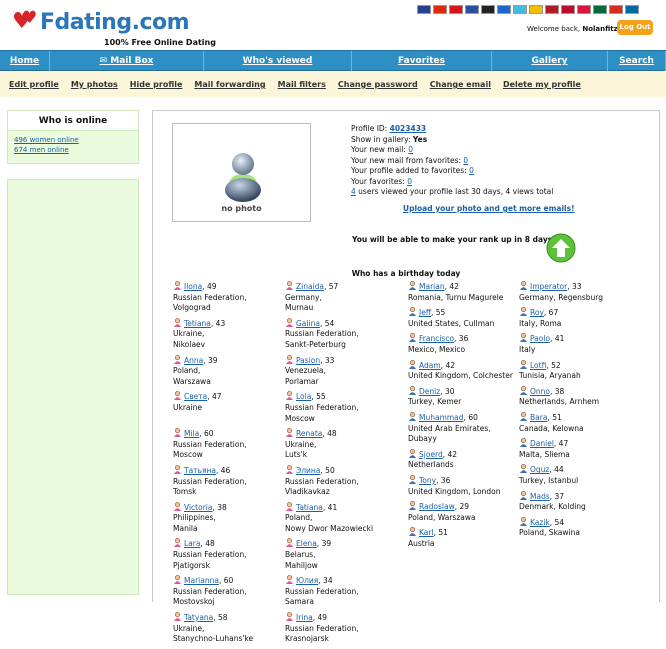 The height and width of the screenshot is (649, 666). What do you see at coordinates (551, 313) in the screenshot?
I see `member-age: , 67` at bounding box center [551, 313].